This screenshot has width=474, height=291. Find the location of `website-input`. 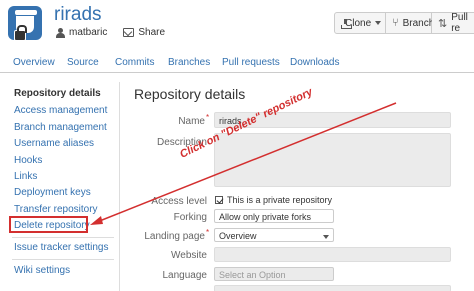

website-input is located at coordinates (332, 254).